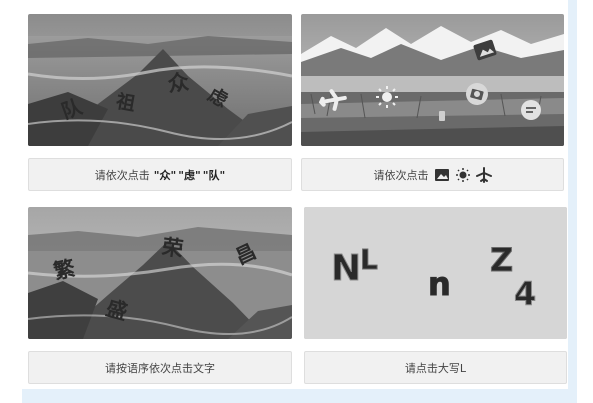  Describe the element at coordinates (299, 396) in the screenshot. I see `frame-bottom-border` at that location.